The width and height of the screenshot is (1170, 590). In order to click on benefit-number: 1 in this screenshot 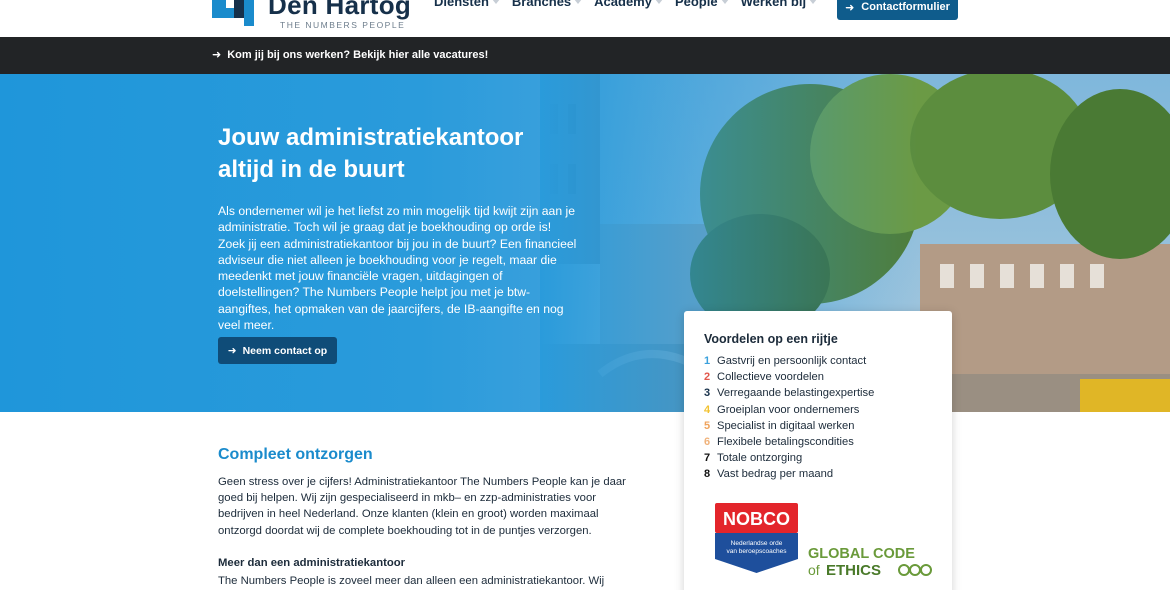, I will do `click(707, 361)`.